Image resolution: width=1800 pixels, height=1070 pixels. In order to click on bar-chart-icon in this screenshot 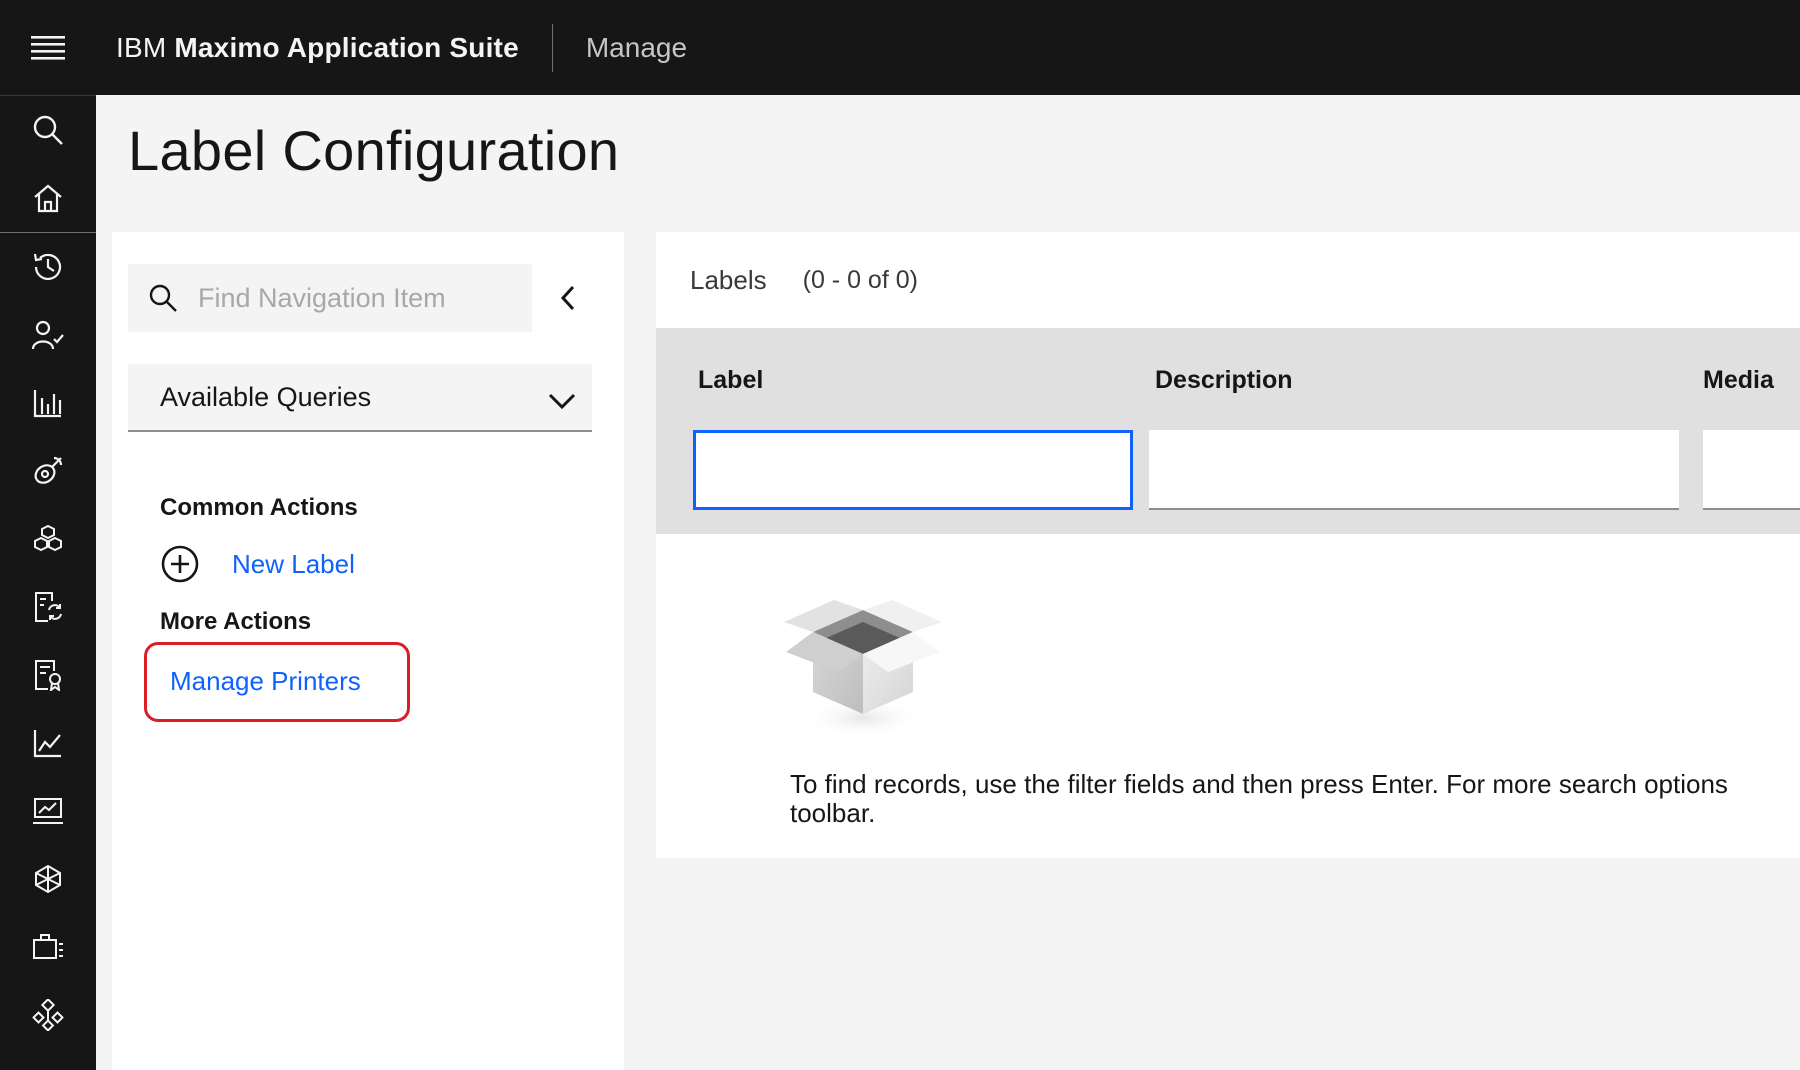, I will do `click(47, 404)`.